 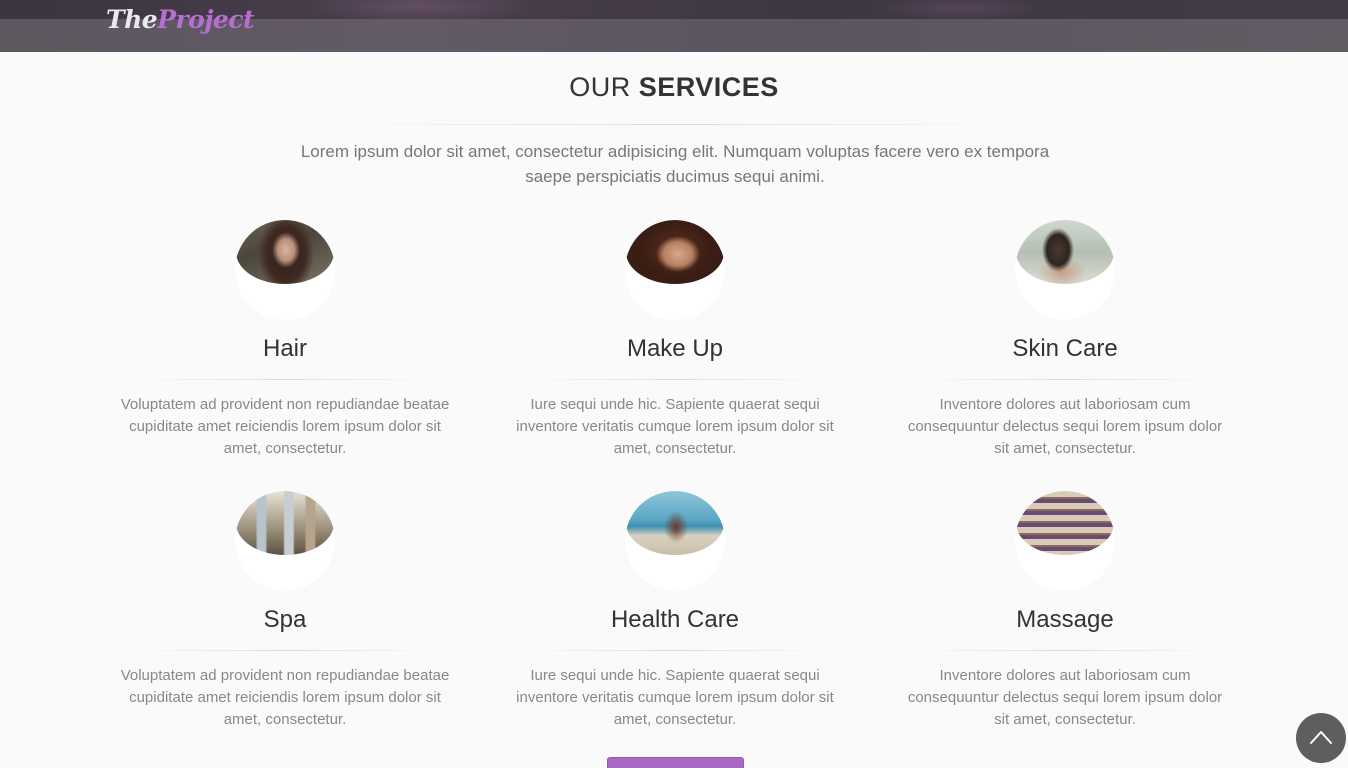 I want to click on section-title-bold: SERVICES, so click(x=708, y=87).